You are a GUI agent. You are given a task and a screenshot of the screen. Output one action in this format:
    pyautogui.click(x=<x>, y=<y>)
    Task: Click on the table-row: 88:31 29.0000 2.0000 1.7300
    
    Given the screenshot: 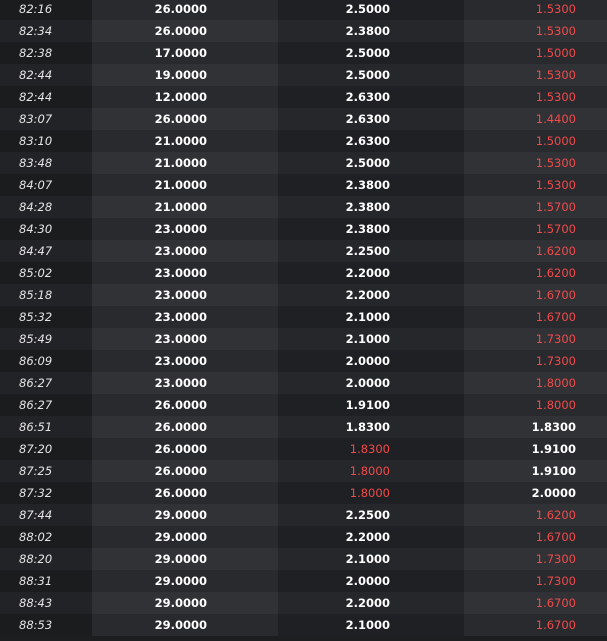 What is the action you would take?
    pyautogui.click(x=303, y=581)
    